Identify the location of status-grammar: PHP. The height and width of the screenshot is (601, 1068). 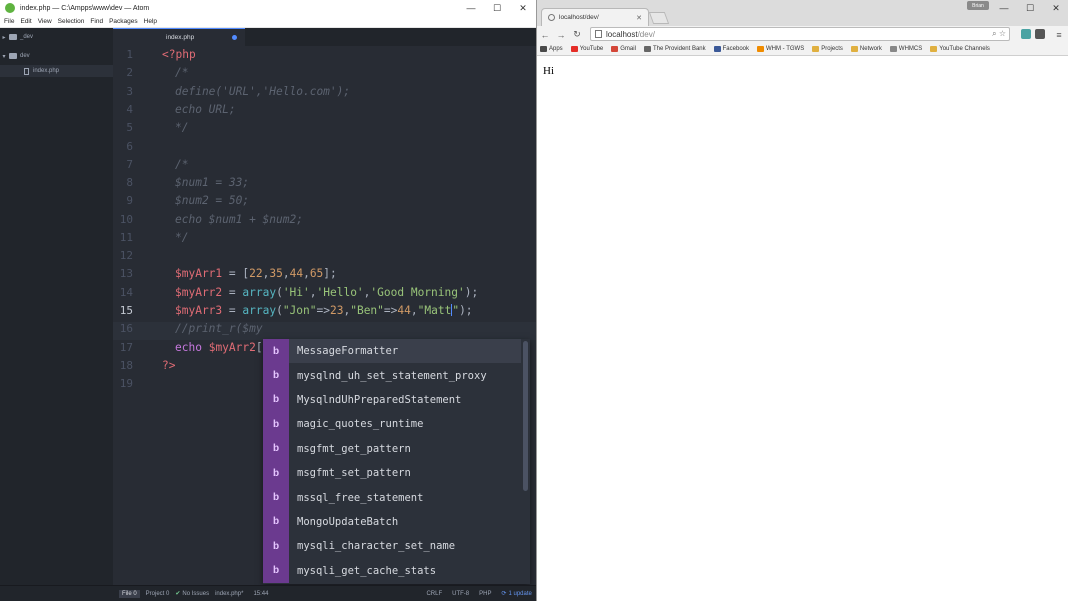
(485, 594).